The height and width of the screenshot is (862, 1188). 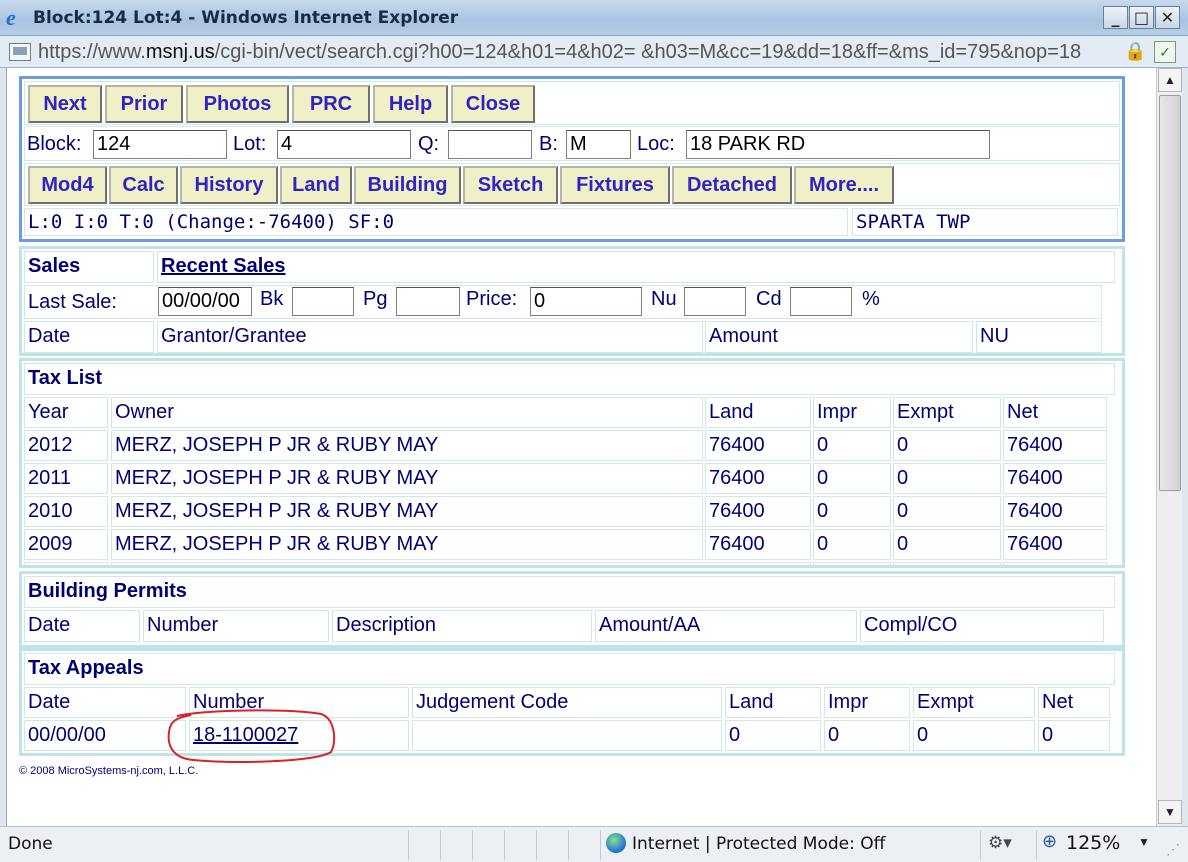 I want to click on cd-input, so click(x=821, y=301).